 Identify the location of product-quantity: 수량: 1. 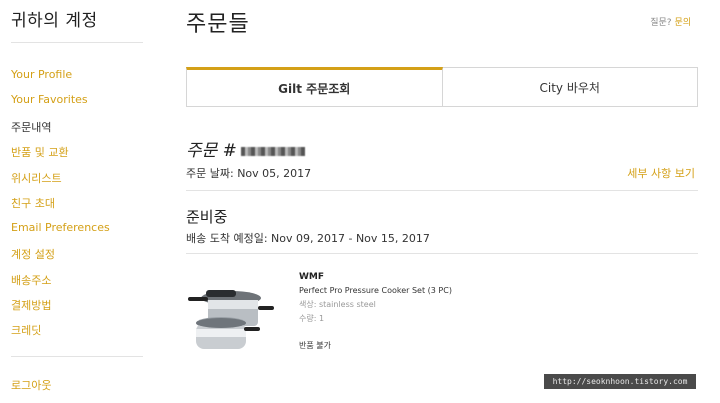
(312, 318).